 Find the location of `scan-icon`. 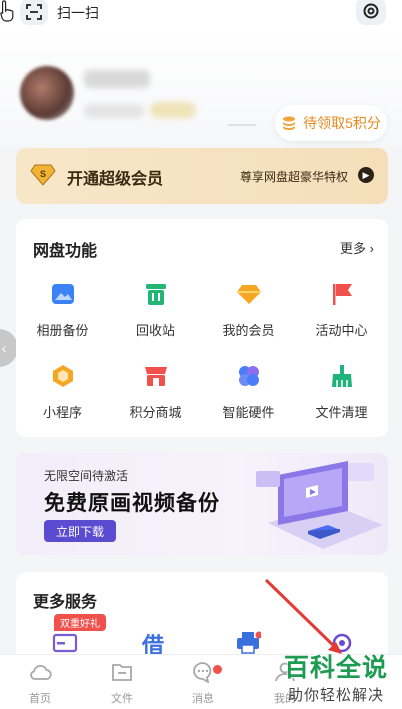

scan-icon is located at coordinates (34, 12).